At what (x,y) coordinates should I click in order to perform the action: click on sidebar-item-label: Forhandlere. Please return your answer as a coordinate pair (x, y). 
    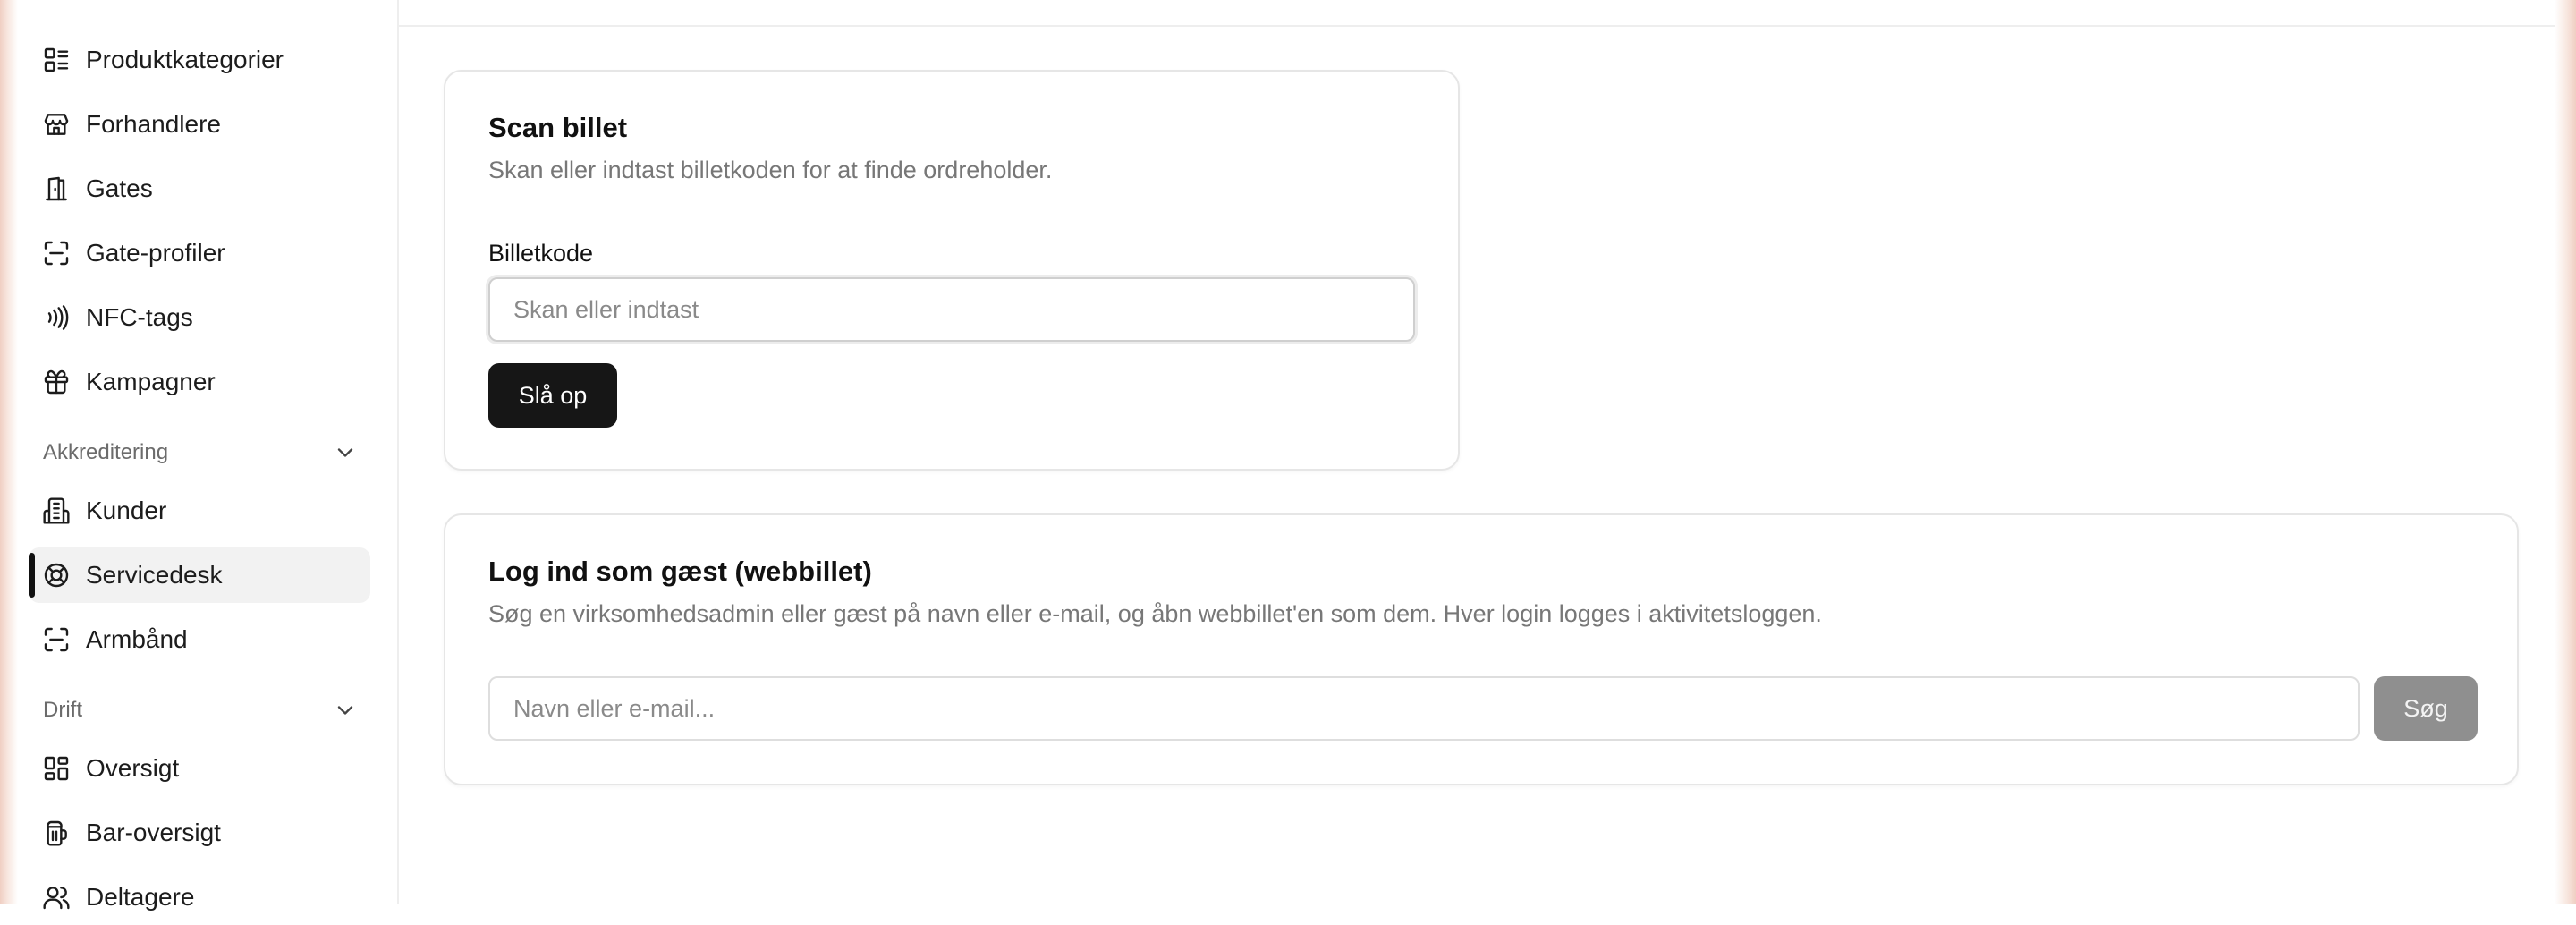
    Looking at the image, I should click on (153, 124).